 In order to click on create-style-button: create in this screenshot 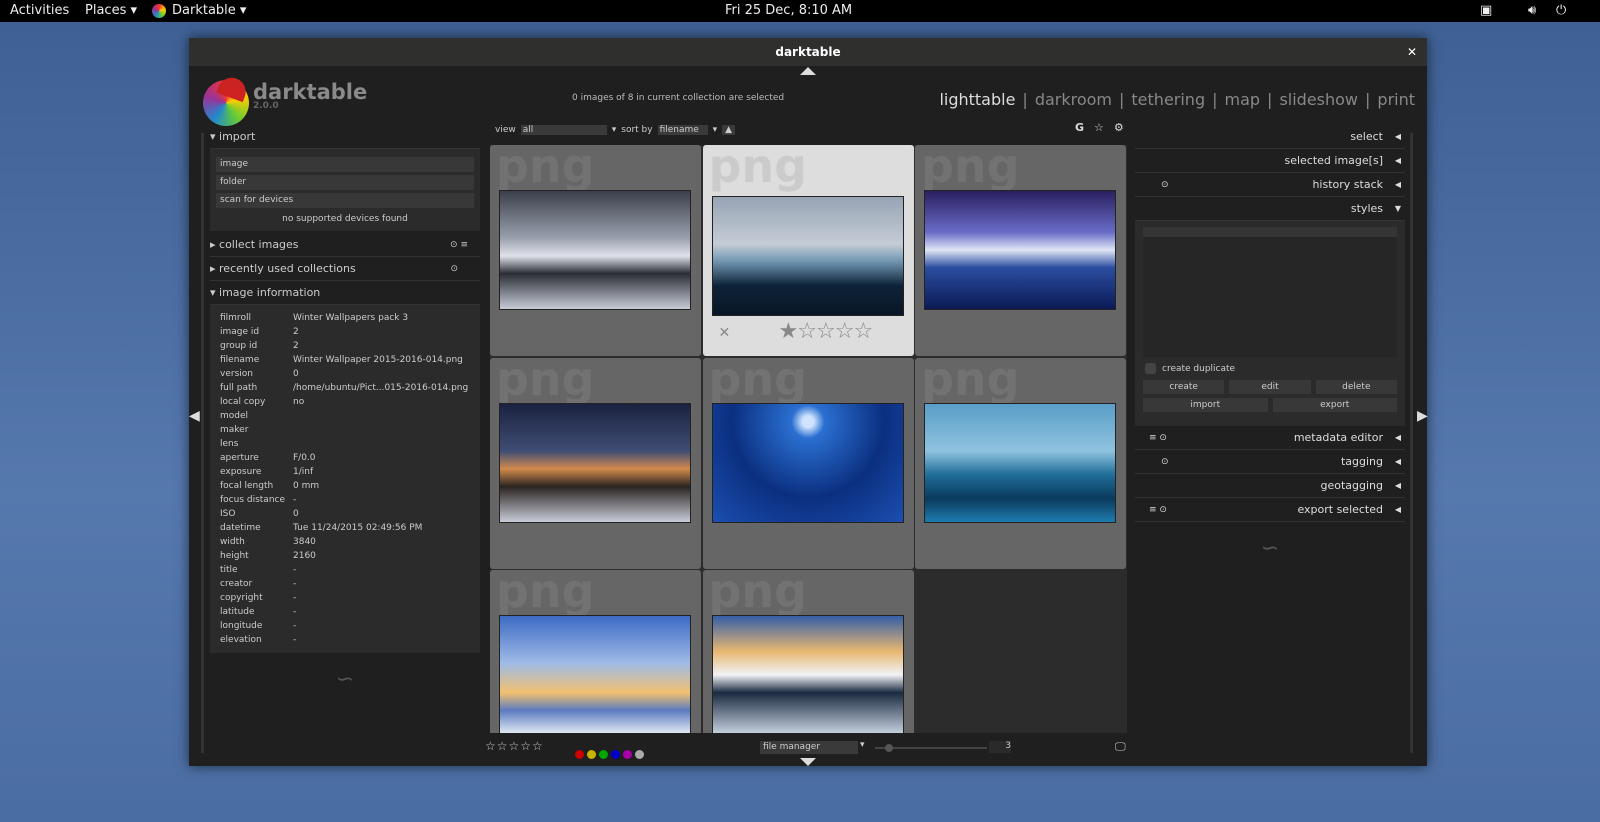, I will do `click(1184, 387)`.